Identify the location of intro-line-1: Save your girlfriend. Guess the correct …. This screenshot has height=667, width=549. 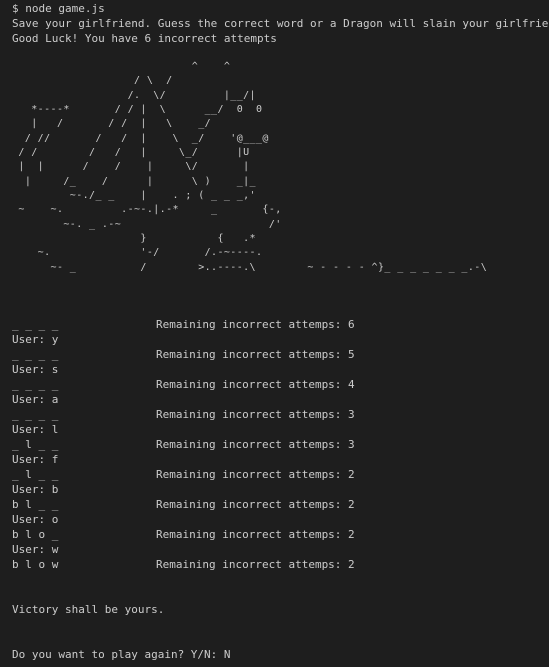
(280, 23).